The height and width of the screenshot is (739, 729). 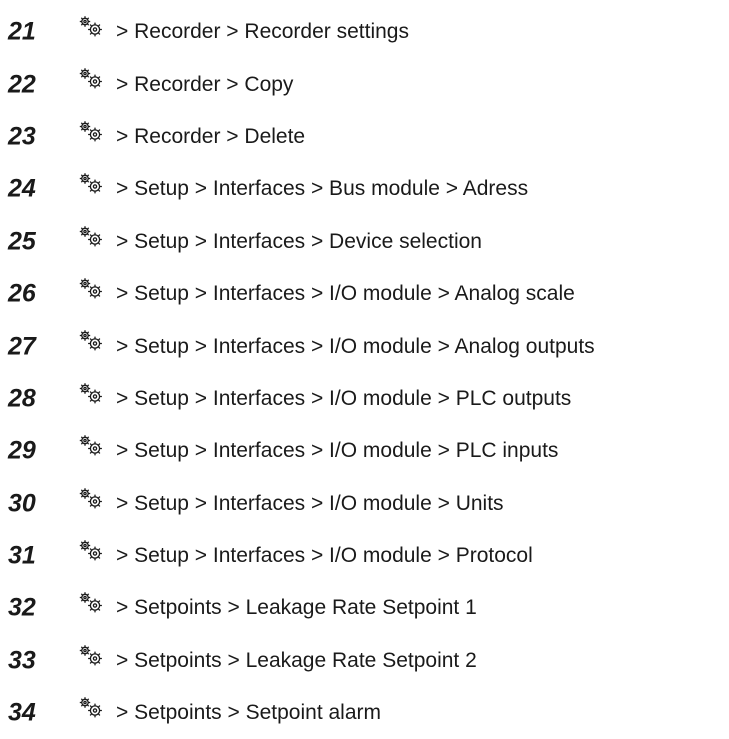 What do you see at coordinates (211, 136) in the screenshot?
I see `entry-path: > Recorder > Delete` at bounding box center [211, 136].